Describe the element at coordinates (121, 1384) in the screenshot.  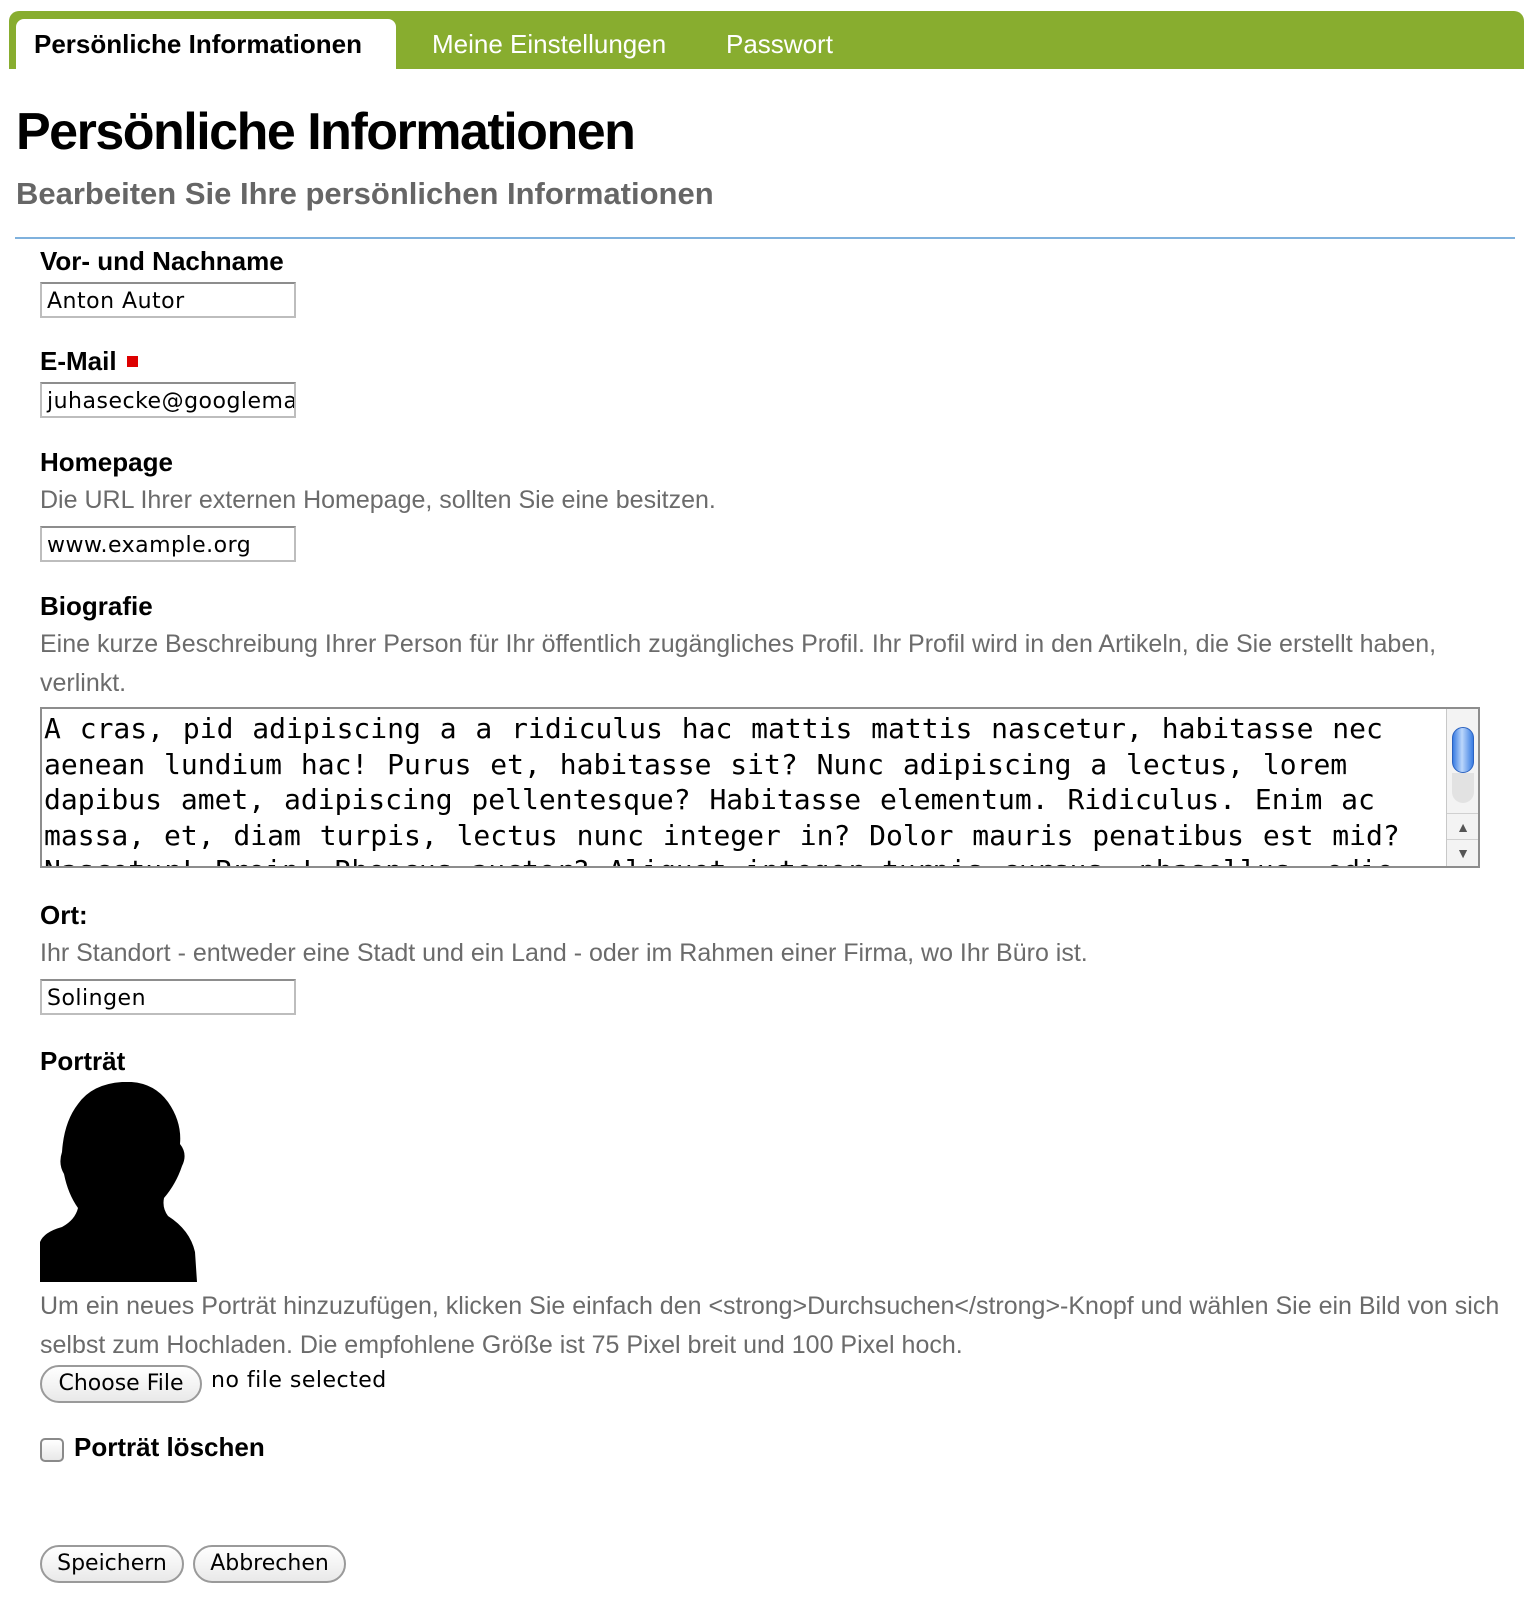
I see `choose-file-button: Choose File` at that location.